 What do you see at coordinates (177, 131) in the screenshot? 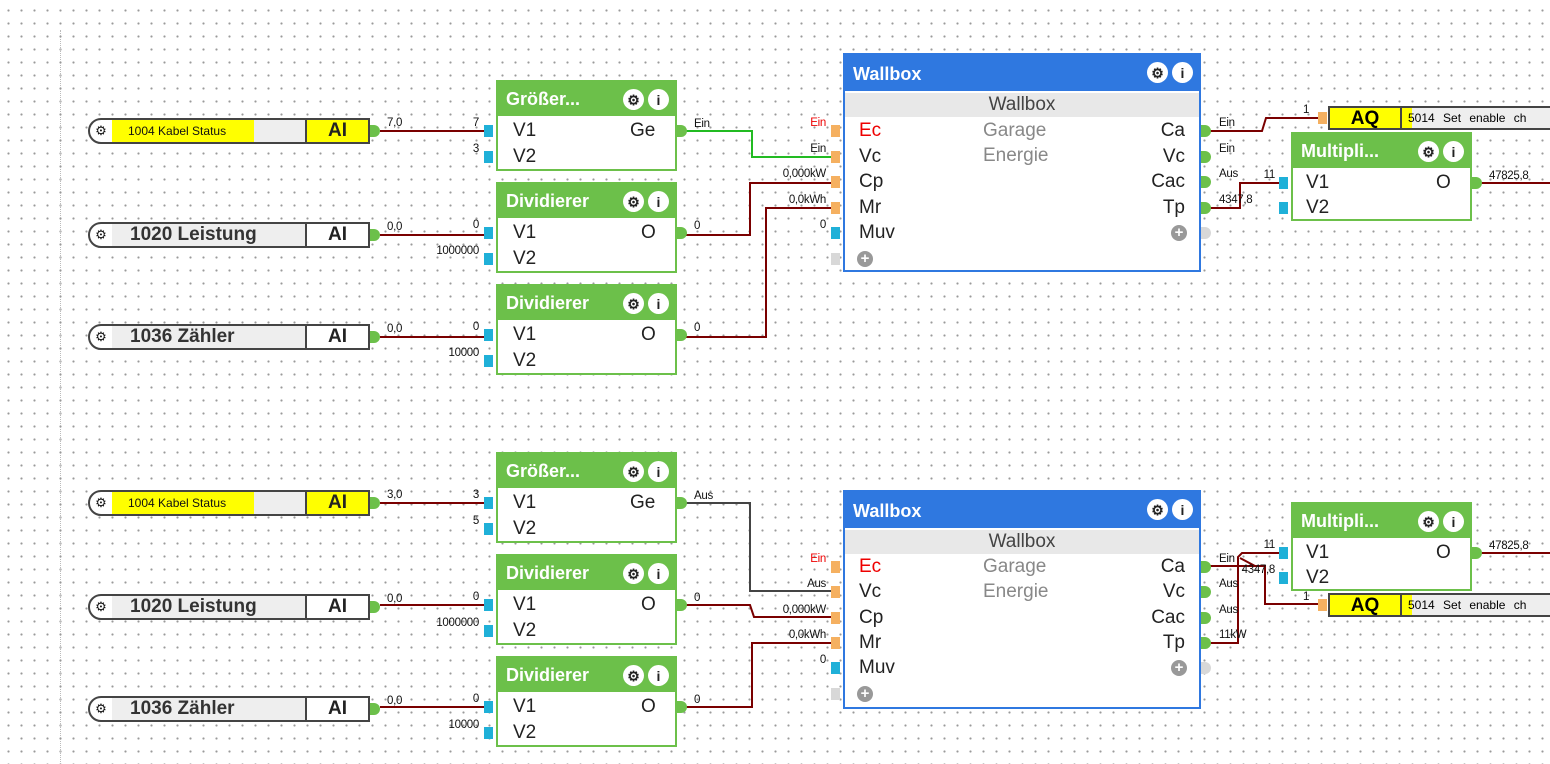
I see `input-name: 1004 Kabel Status` at bounding box center [177, 131].